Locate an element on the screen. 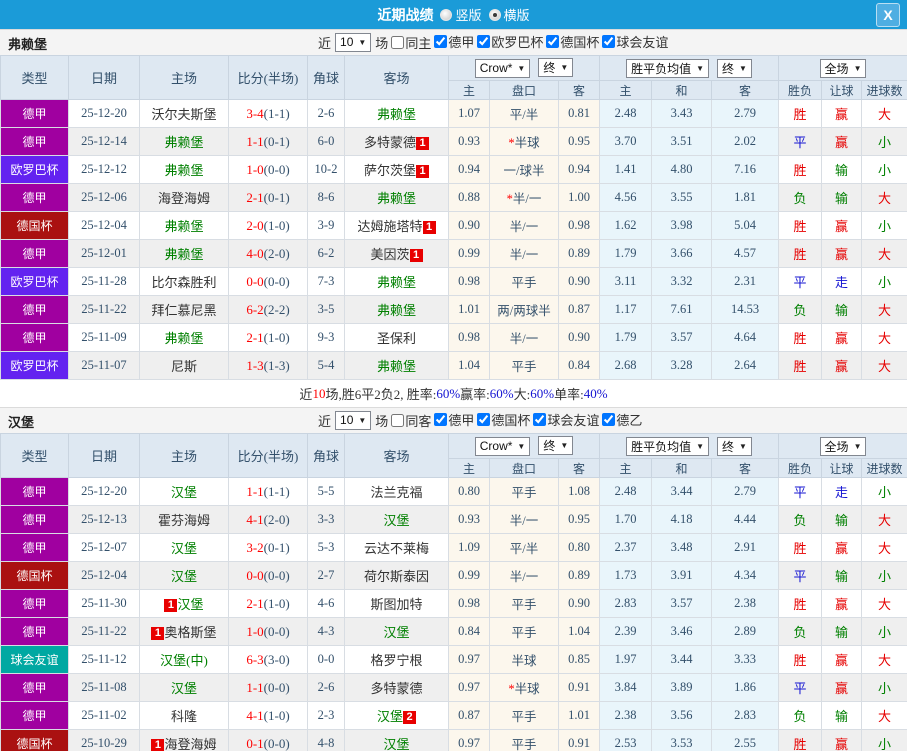 The width and height of the screenshot is (907, 751). avg-home-odds: 3.84 is located at coordinates (625, 687).